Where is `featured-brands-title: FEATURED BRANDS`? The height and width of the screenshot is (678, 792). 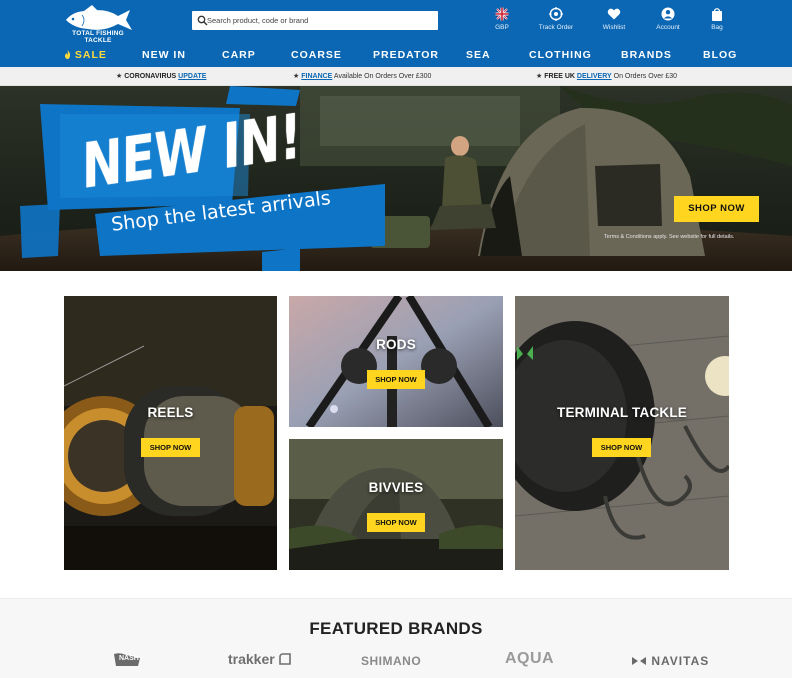
featured-brands-title: FEATURED BRANDS is located at coordinates (396, 628).